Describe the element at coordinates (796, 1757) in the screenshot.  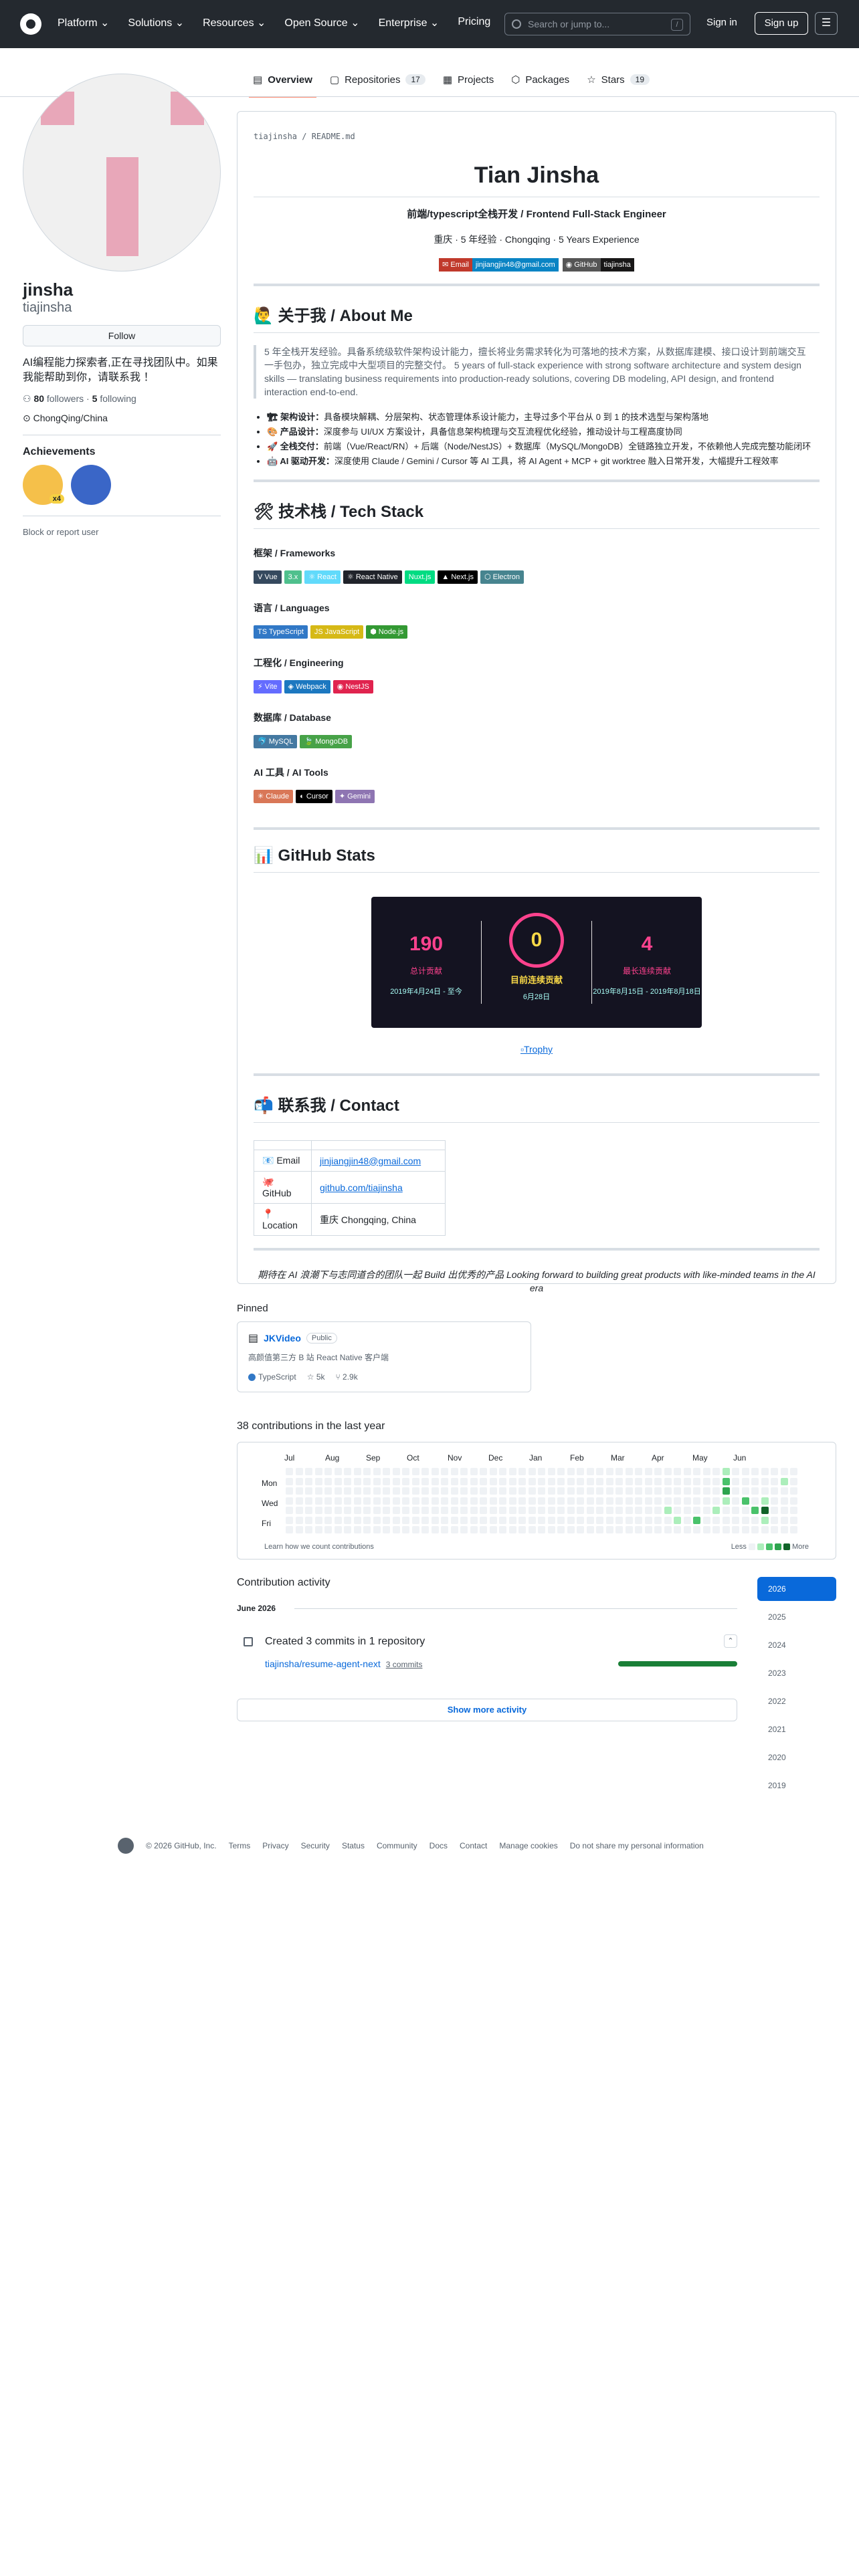
I see `year-button: 2020` at that location.